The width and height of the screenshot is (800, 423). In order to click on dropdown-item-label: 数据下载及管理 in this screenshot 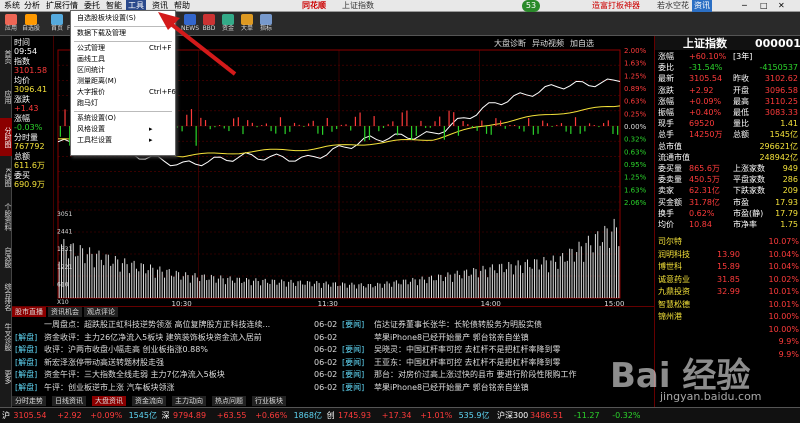, I will do `click(101, 33)`.